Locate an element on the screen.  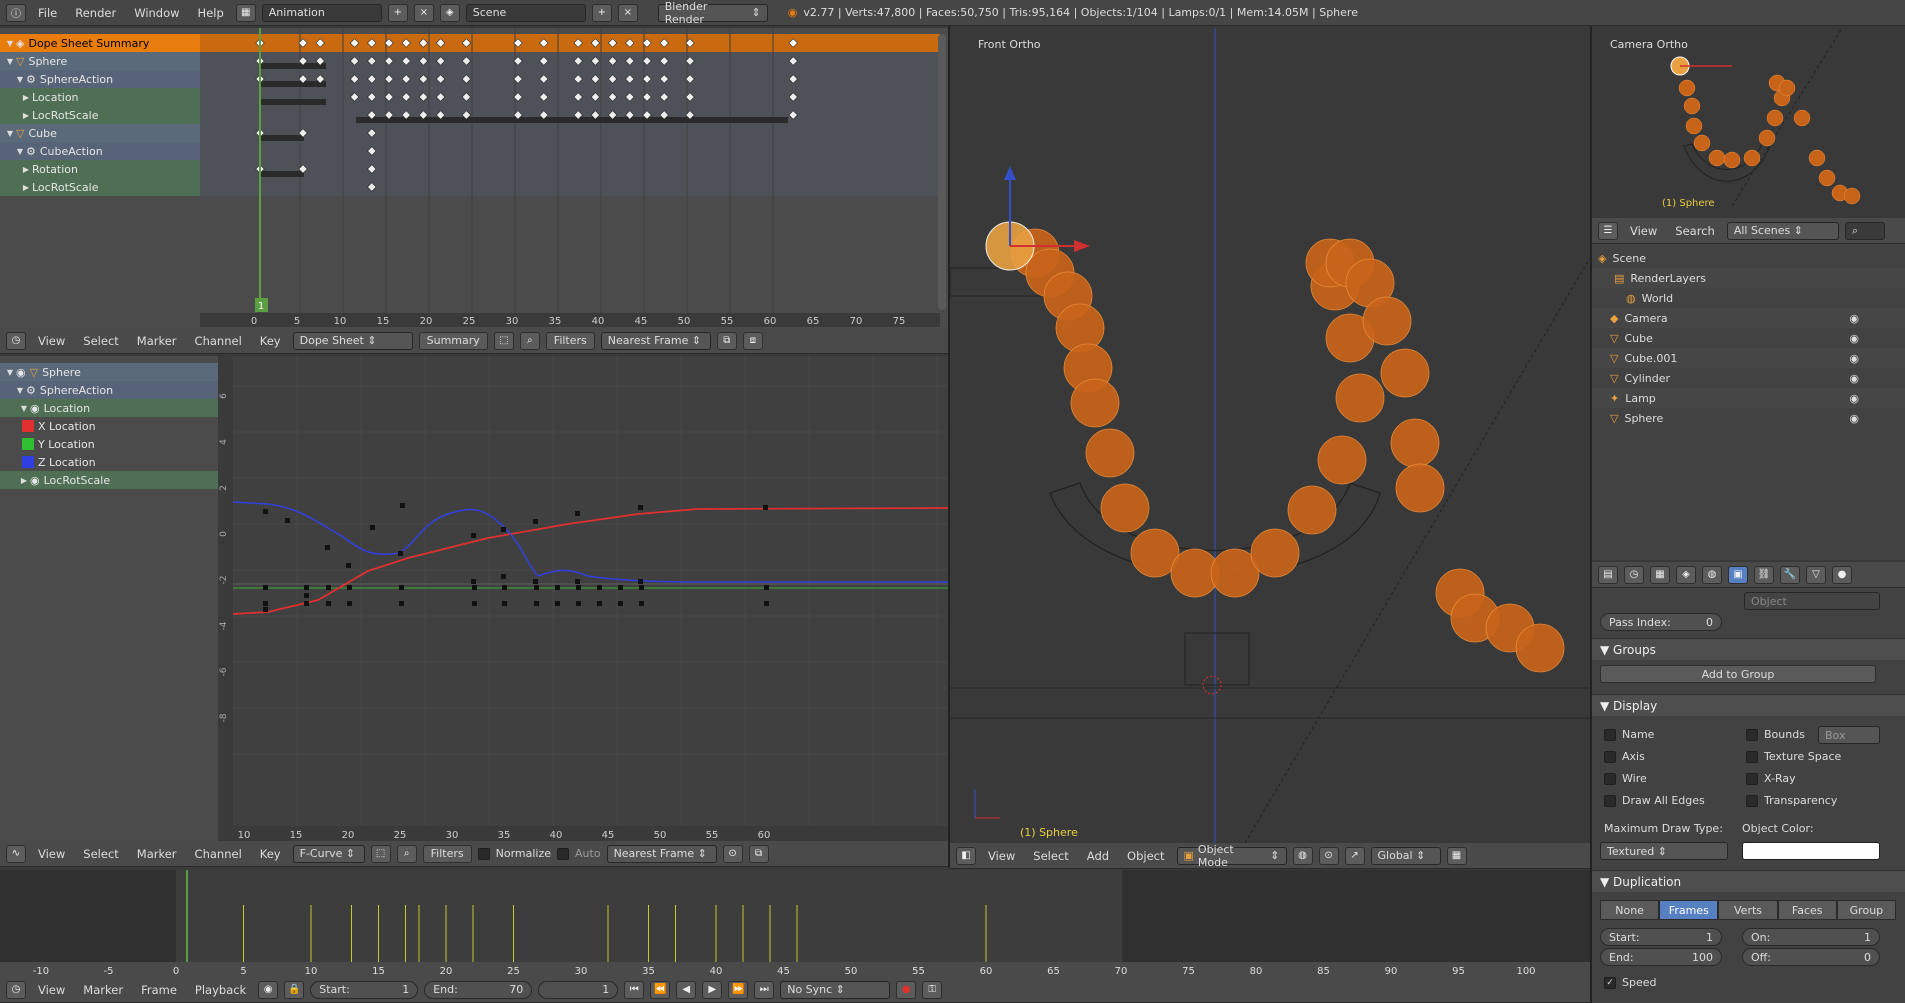
layers-icon: ▦ is located at coordinates (1456, 855).